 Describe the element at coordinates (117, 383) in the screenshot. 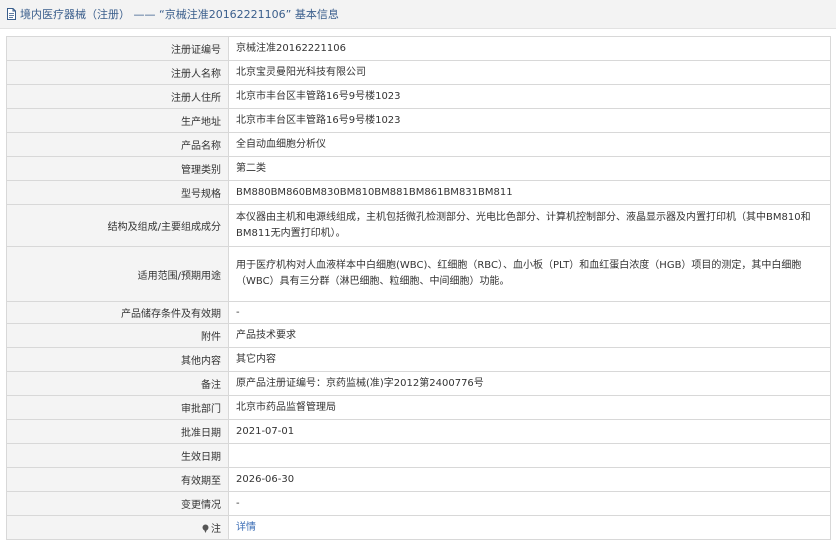

I see `field-label: 备注` at that location.